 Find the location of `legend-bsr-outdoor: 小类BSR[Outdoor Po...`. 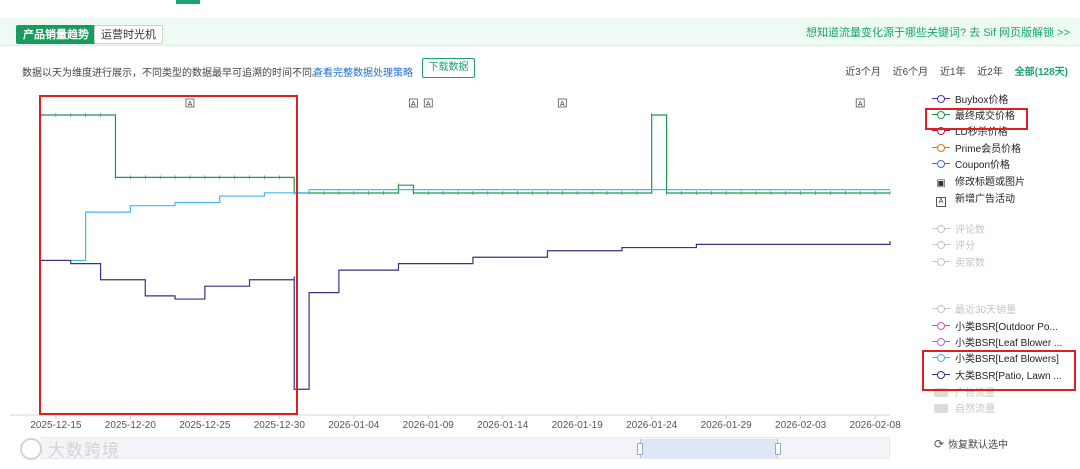

legend-bsr-outdoor: 小类BSR[Outdoor Po... is located at coordinates (995, 328).